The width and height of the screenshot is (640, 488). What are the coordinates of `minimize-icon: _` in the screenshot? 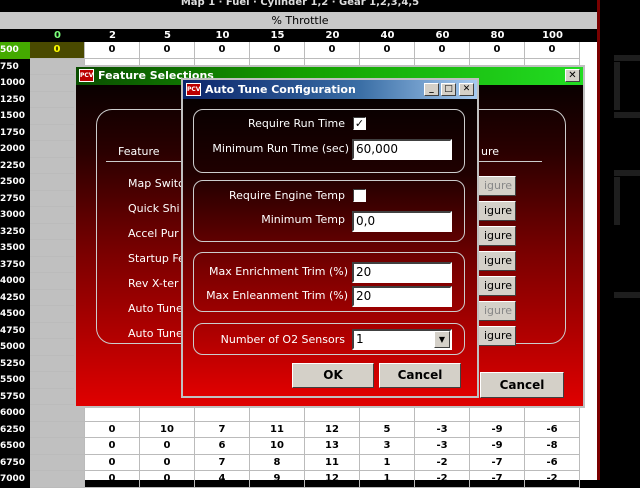 It's located at (431, 89).